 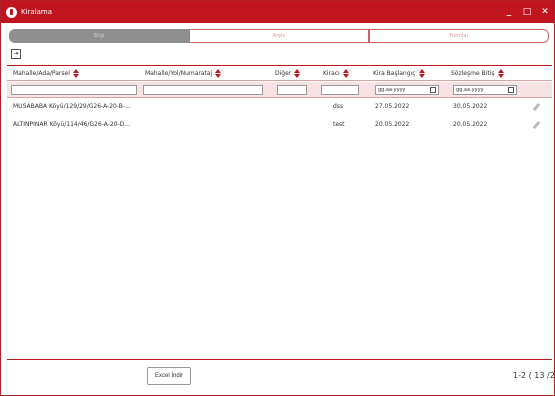 I want to click on column-header-numarataj: Mahalle/Yol/Numarataj, so click(x=183, y=73).